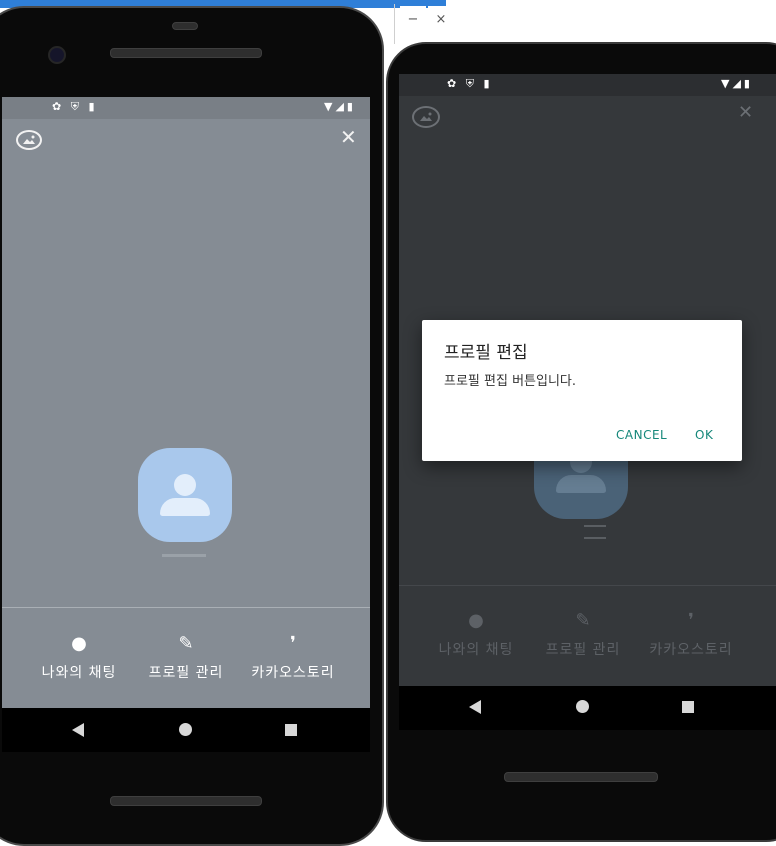  What do you see at coordinates (641, 435) in the screenshot?
I see `cancel-button: CANCEL` at bounding box center [641, 435].